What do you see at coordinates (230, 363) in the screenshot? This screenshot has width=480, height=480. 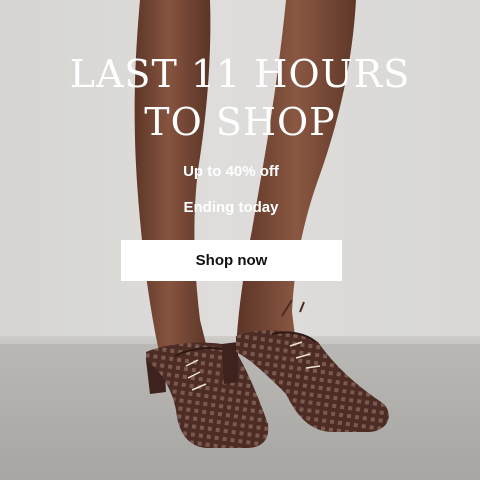 I see `right-shoe-heel` at bounding box center [230, 363].